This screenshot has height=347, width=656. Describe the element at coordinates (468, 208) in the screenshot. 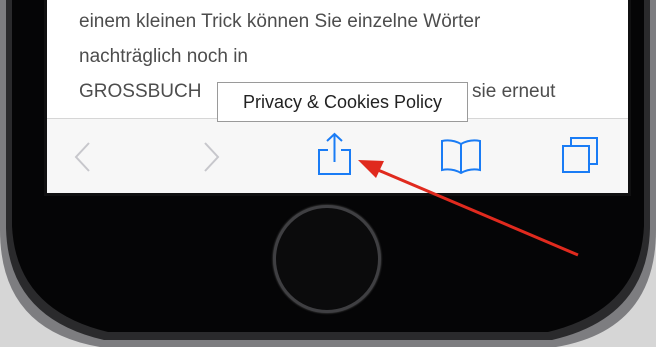

I see `red-arrow-icon` at that location.